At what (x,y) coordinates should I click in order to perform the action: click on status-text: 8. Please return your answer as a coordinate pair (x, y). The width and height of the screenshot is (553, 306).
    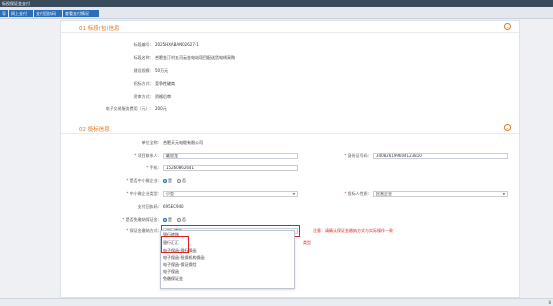
    Looking at the image, I should click on (549, 302).